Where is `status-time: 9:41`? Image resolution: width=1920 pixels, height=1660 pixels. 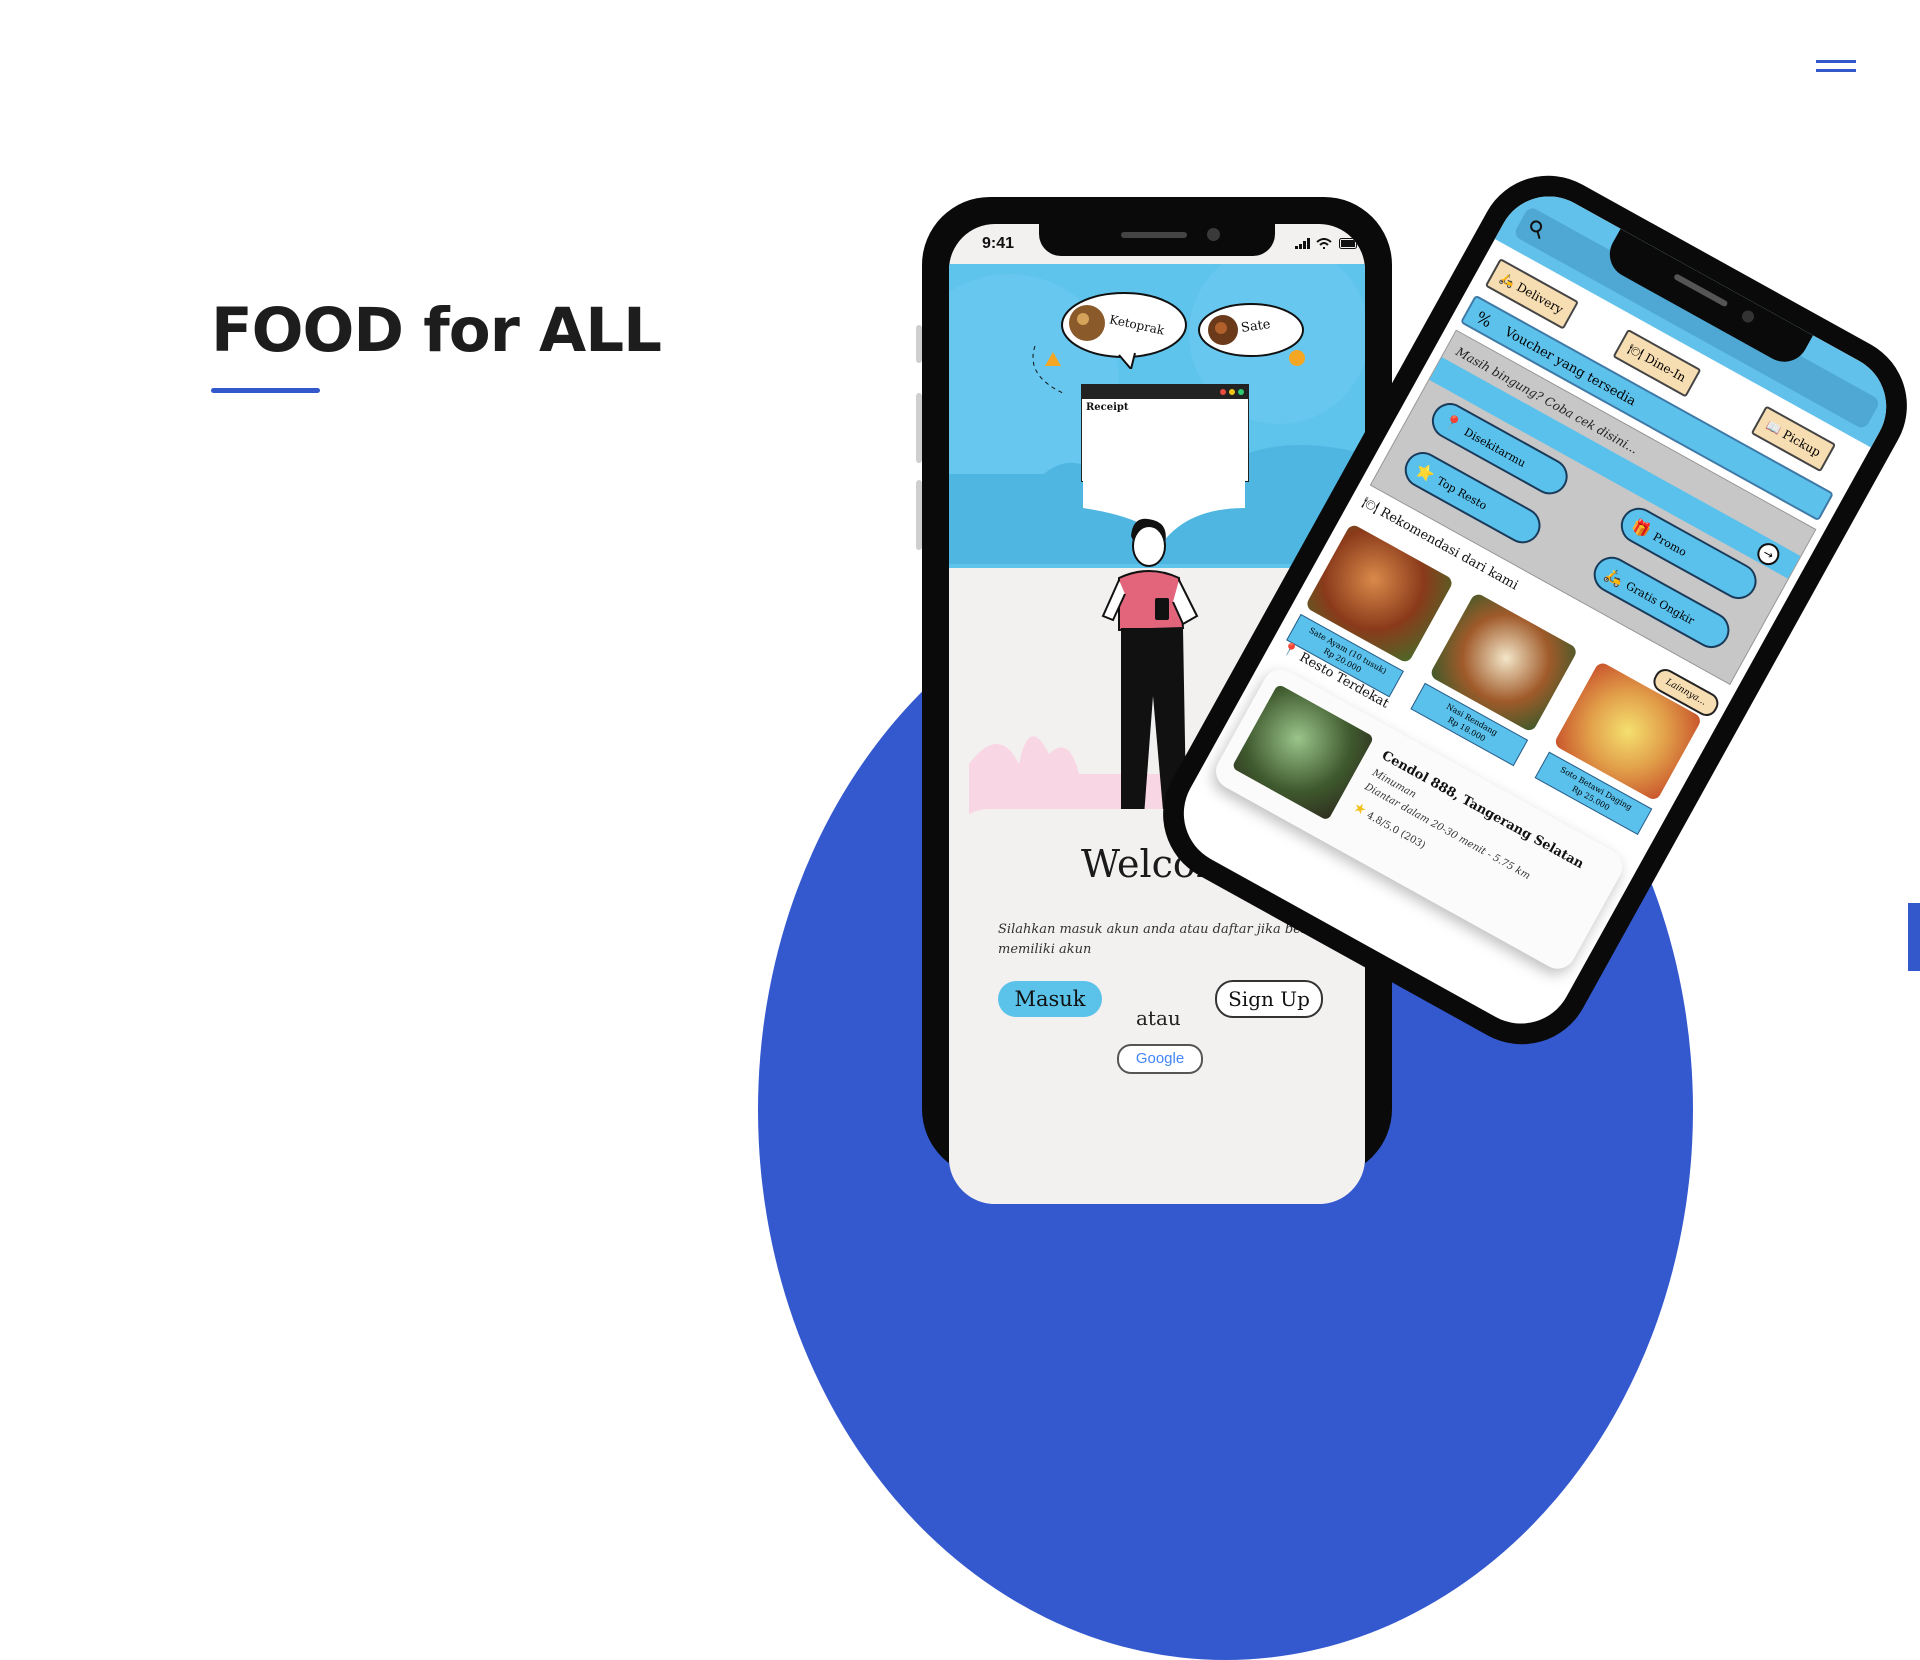 status-time: 9:41 is located at coordinates (998, 243).